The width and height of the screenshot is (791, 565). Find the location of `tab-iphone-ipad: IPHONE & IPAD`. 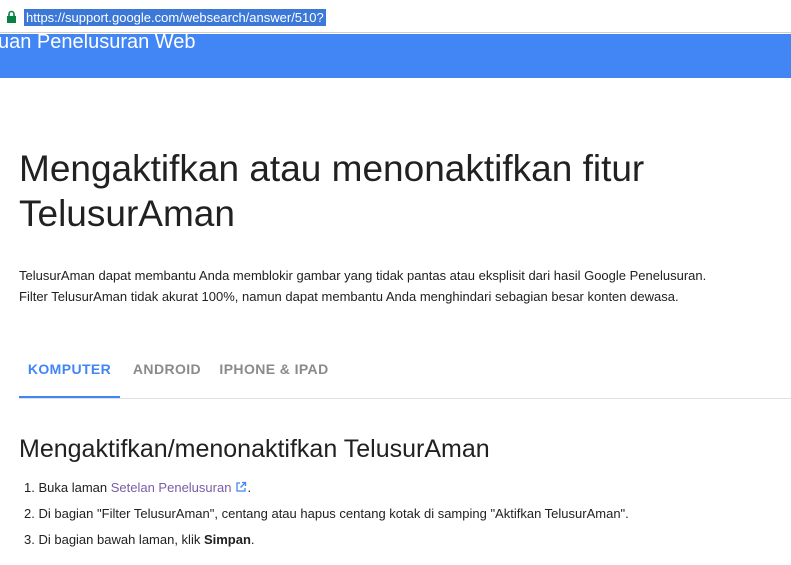

tab-iphone-ipad: IPHONE & IPAD is located at coordinates (274, 373).